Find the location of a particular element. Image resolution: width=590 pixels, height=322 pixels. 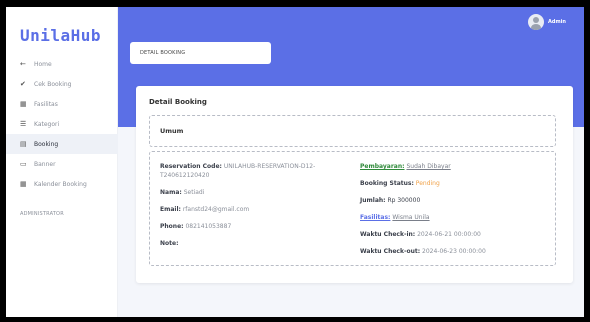

pembayaran-value: Sudah Dibayar is located at coordinates (428, 166).